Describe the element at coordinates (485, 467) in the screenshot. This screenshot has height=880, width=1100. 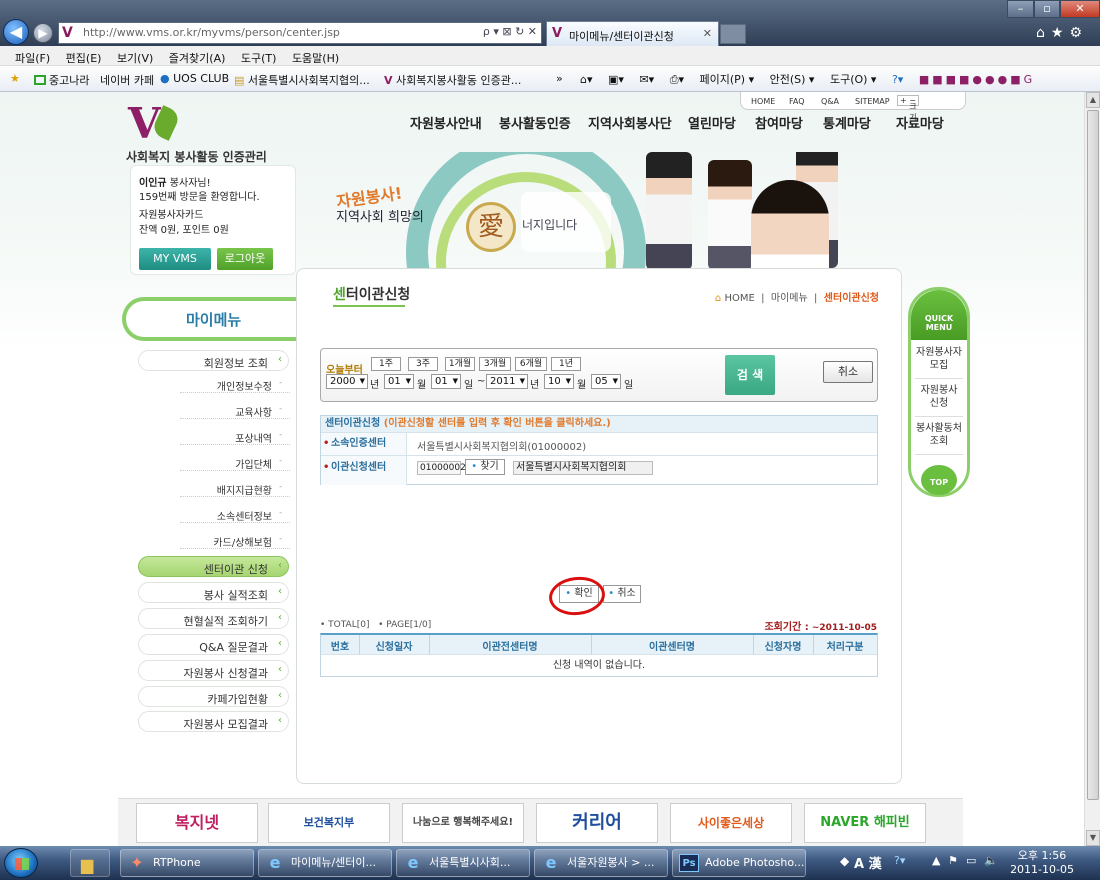
I see `find-center-button: • 찾기` at that location.